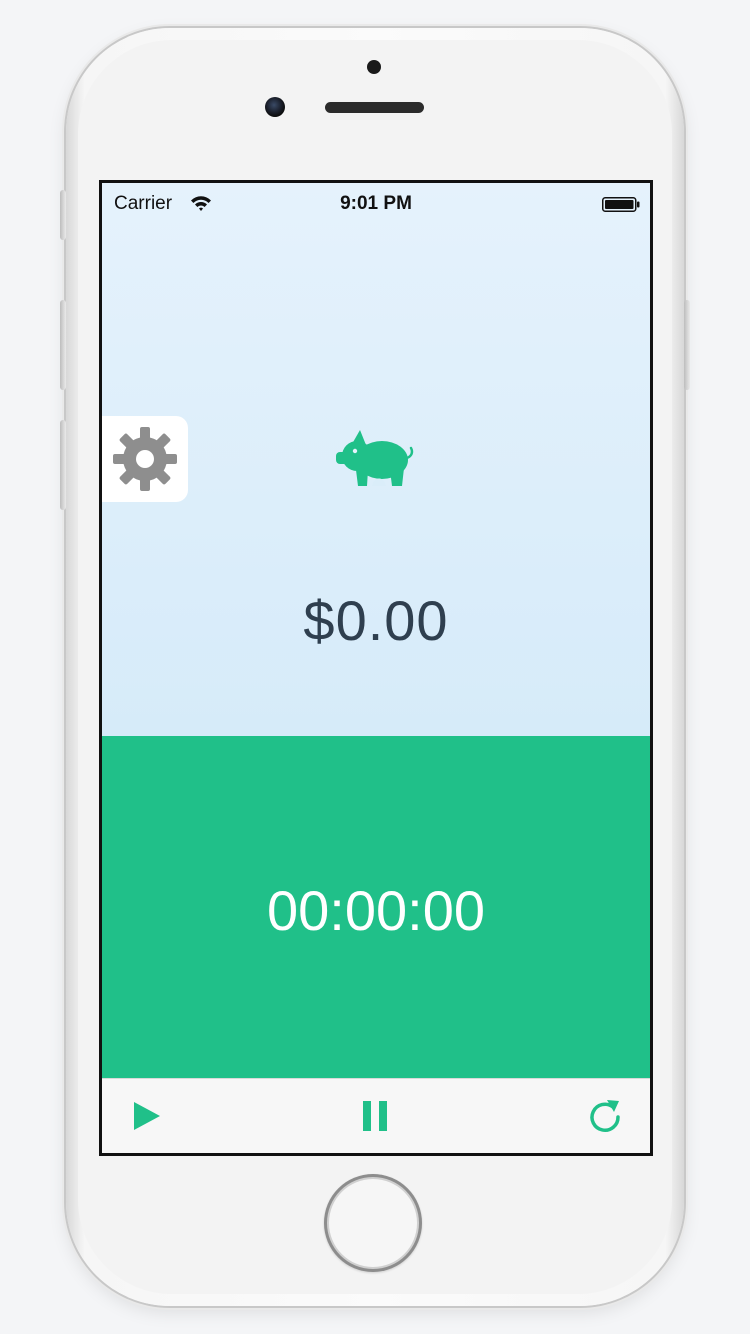  I want to click on pause-icon, so click(375, 1116).